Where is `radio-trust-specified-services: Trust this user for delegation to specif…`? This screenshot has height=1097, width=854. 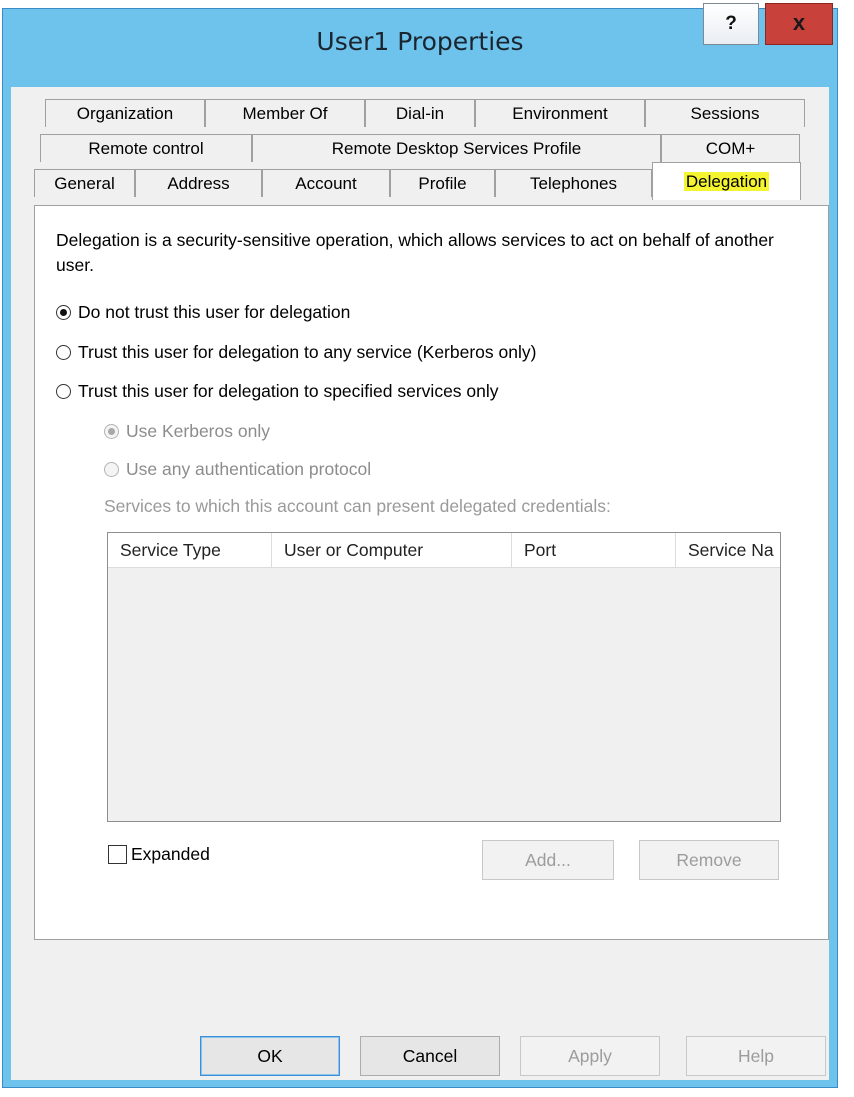
radio-trust-specified-services: Trust this user for delegation to specif… is located at coordinates (277, 391).